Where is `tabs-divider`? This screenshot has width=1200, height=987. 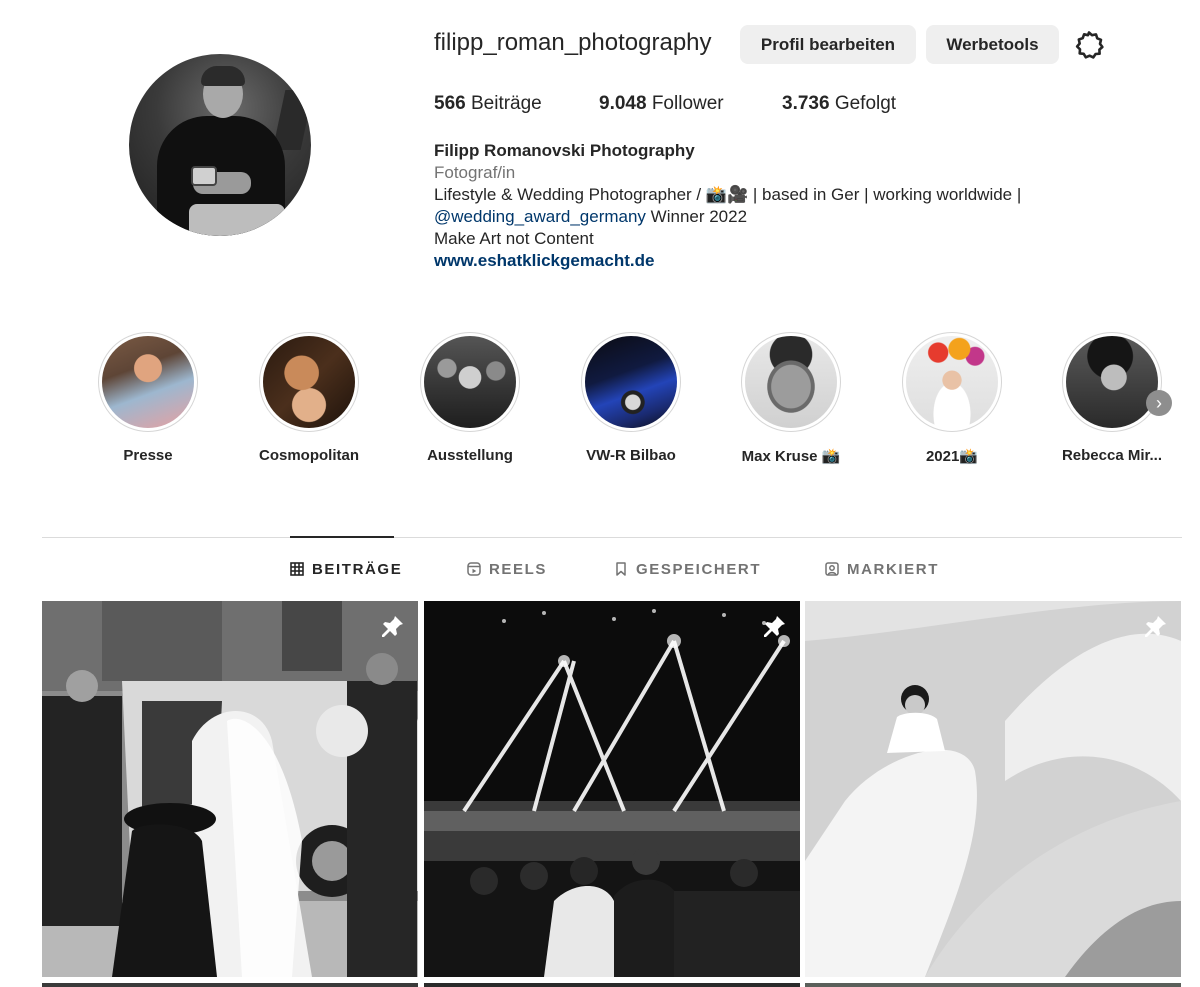 tabs-divider is located at coordinates (612, 537).